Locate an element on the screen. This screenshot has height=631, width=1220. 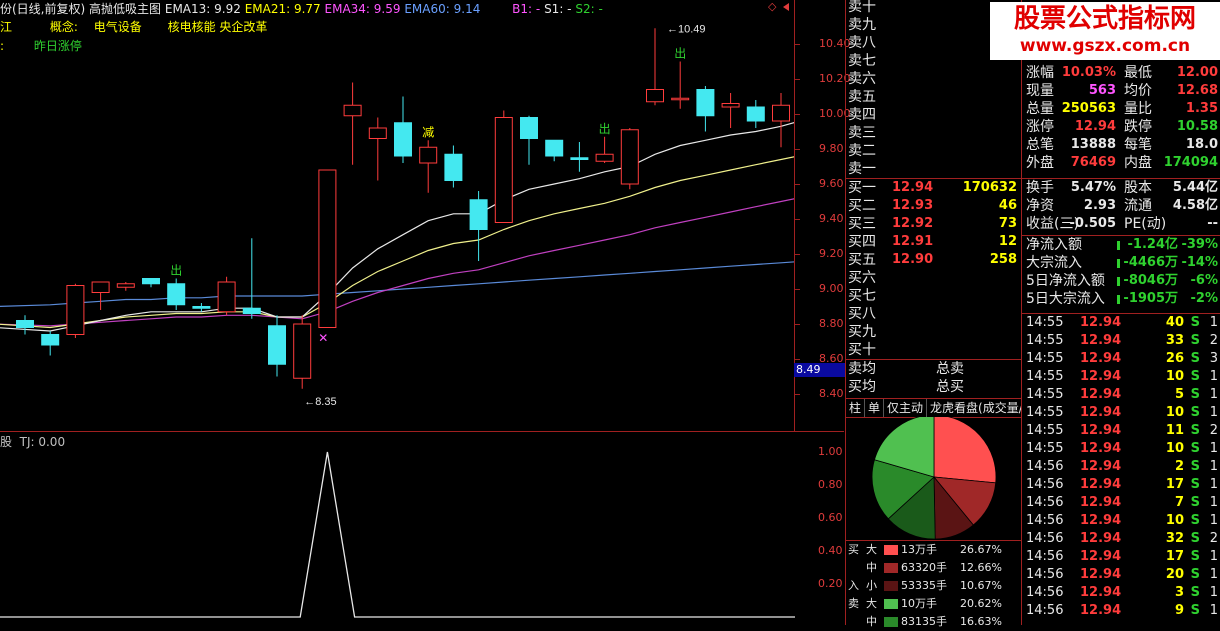
quote-row-label-2: 量比 is located at coordinates (1138, 109).